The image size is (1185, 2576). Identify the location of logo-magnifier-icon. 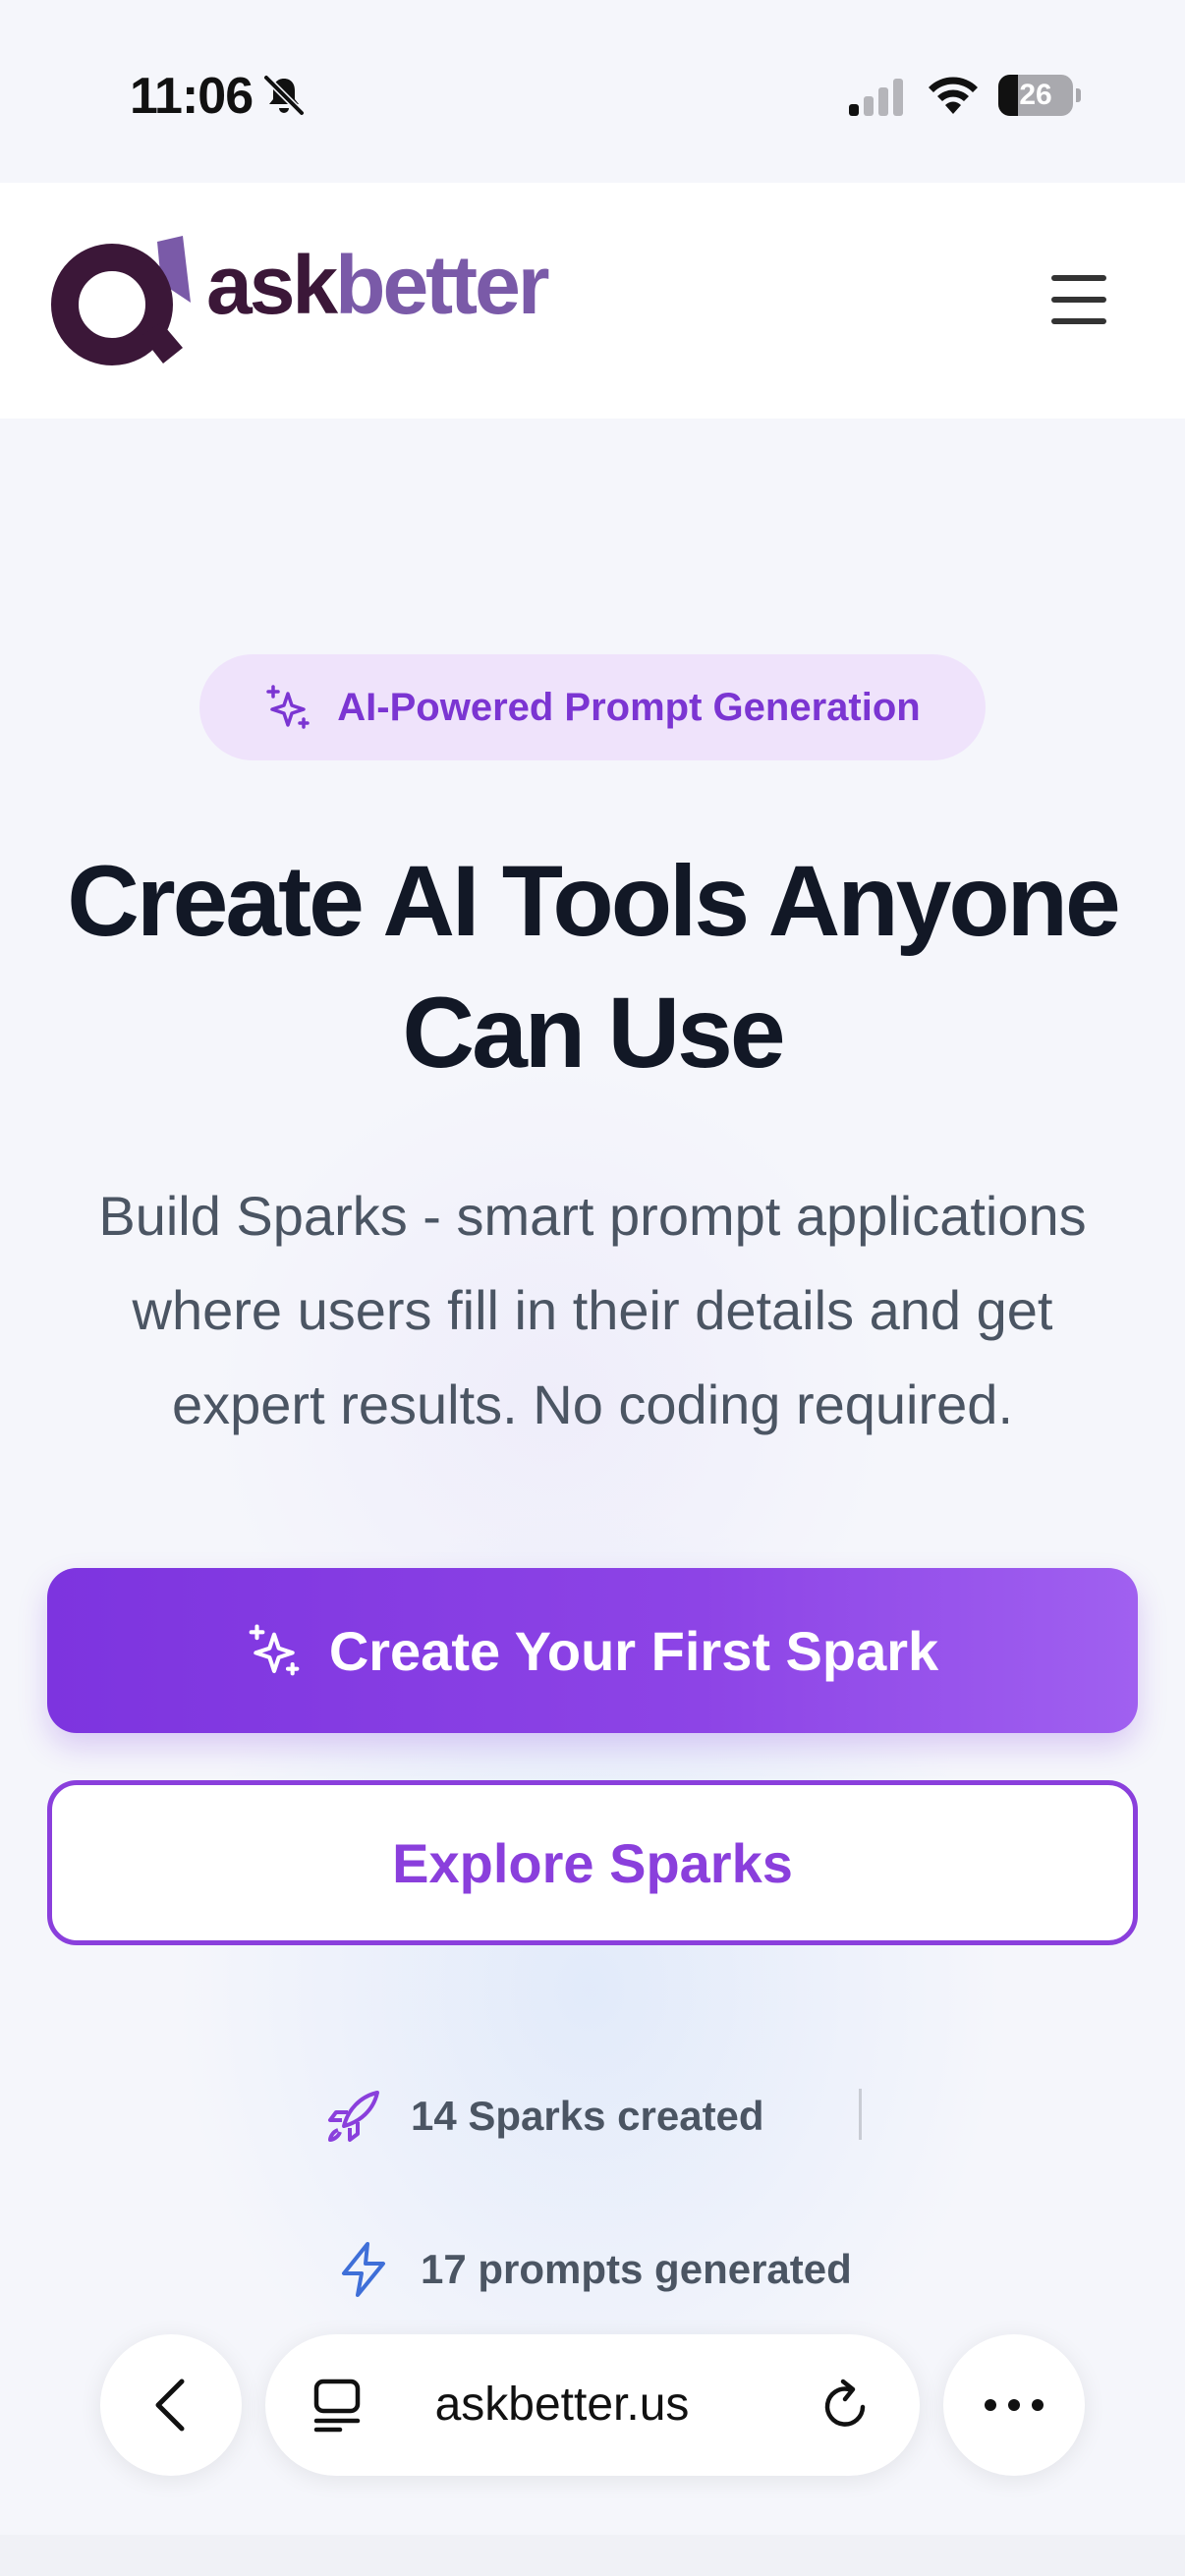
(136, 302).